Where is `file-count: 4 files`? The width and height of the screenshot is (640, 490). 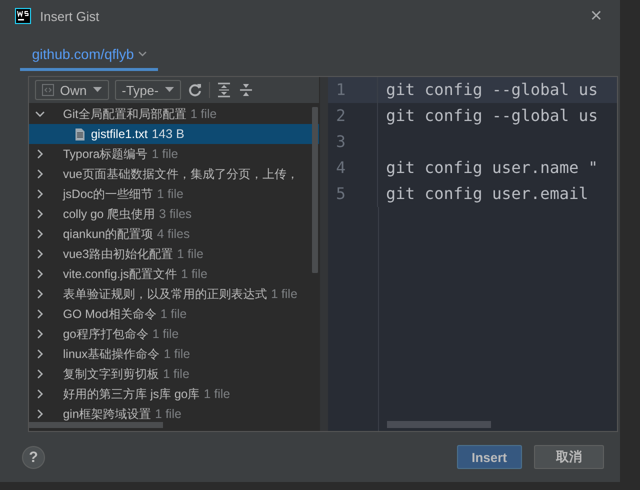 file-count: 4 files is located at coordinates (173, 234).